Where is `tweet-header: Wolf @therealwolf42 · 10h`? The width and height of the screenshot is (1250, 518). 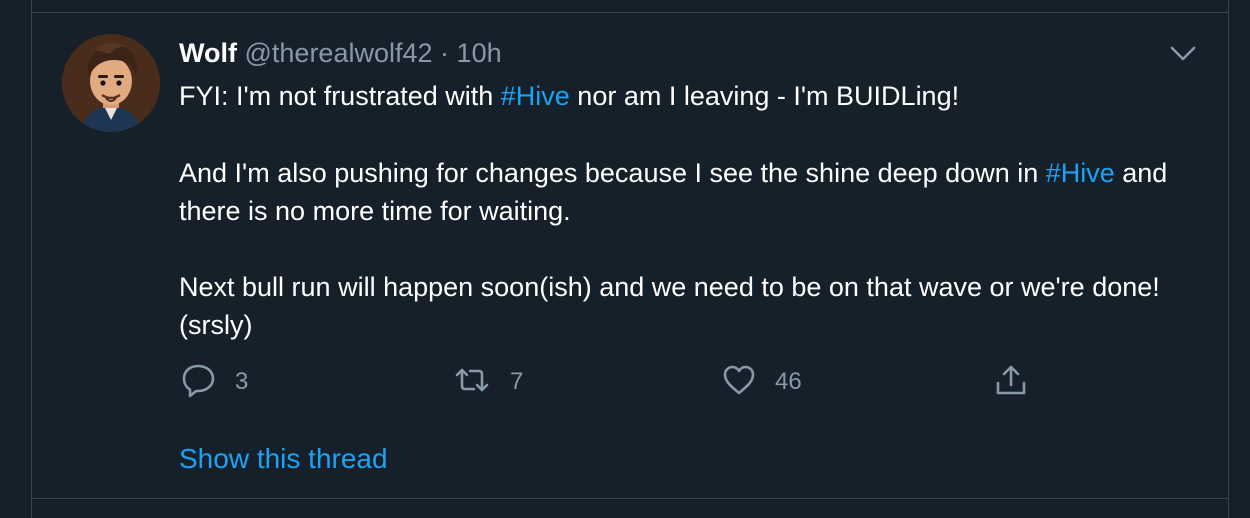
tweet-header: Wolf @therealwolf42 · 10h is located at coordinates (340, 53).